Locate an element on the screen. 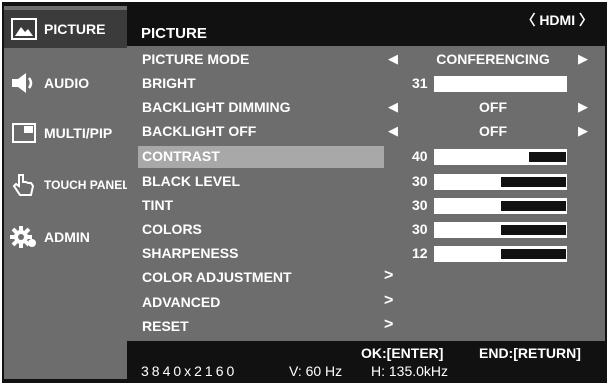 This screenshot has width=609, height=385. sharpeness-value: 12 is located at coordinates (420, 253).